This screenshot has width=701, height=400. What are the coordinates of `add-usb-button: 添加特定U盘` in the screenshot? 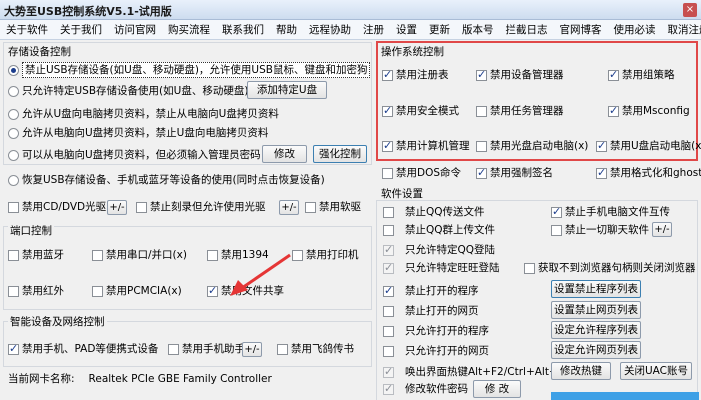 It's located at (287, 90).